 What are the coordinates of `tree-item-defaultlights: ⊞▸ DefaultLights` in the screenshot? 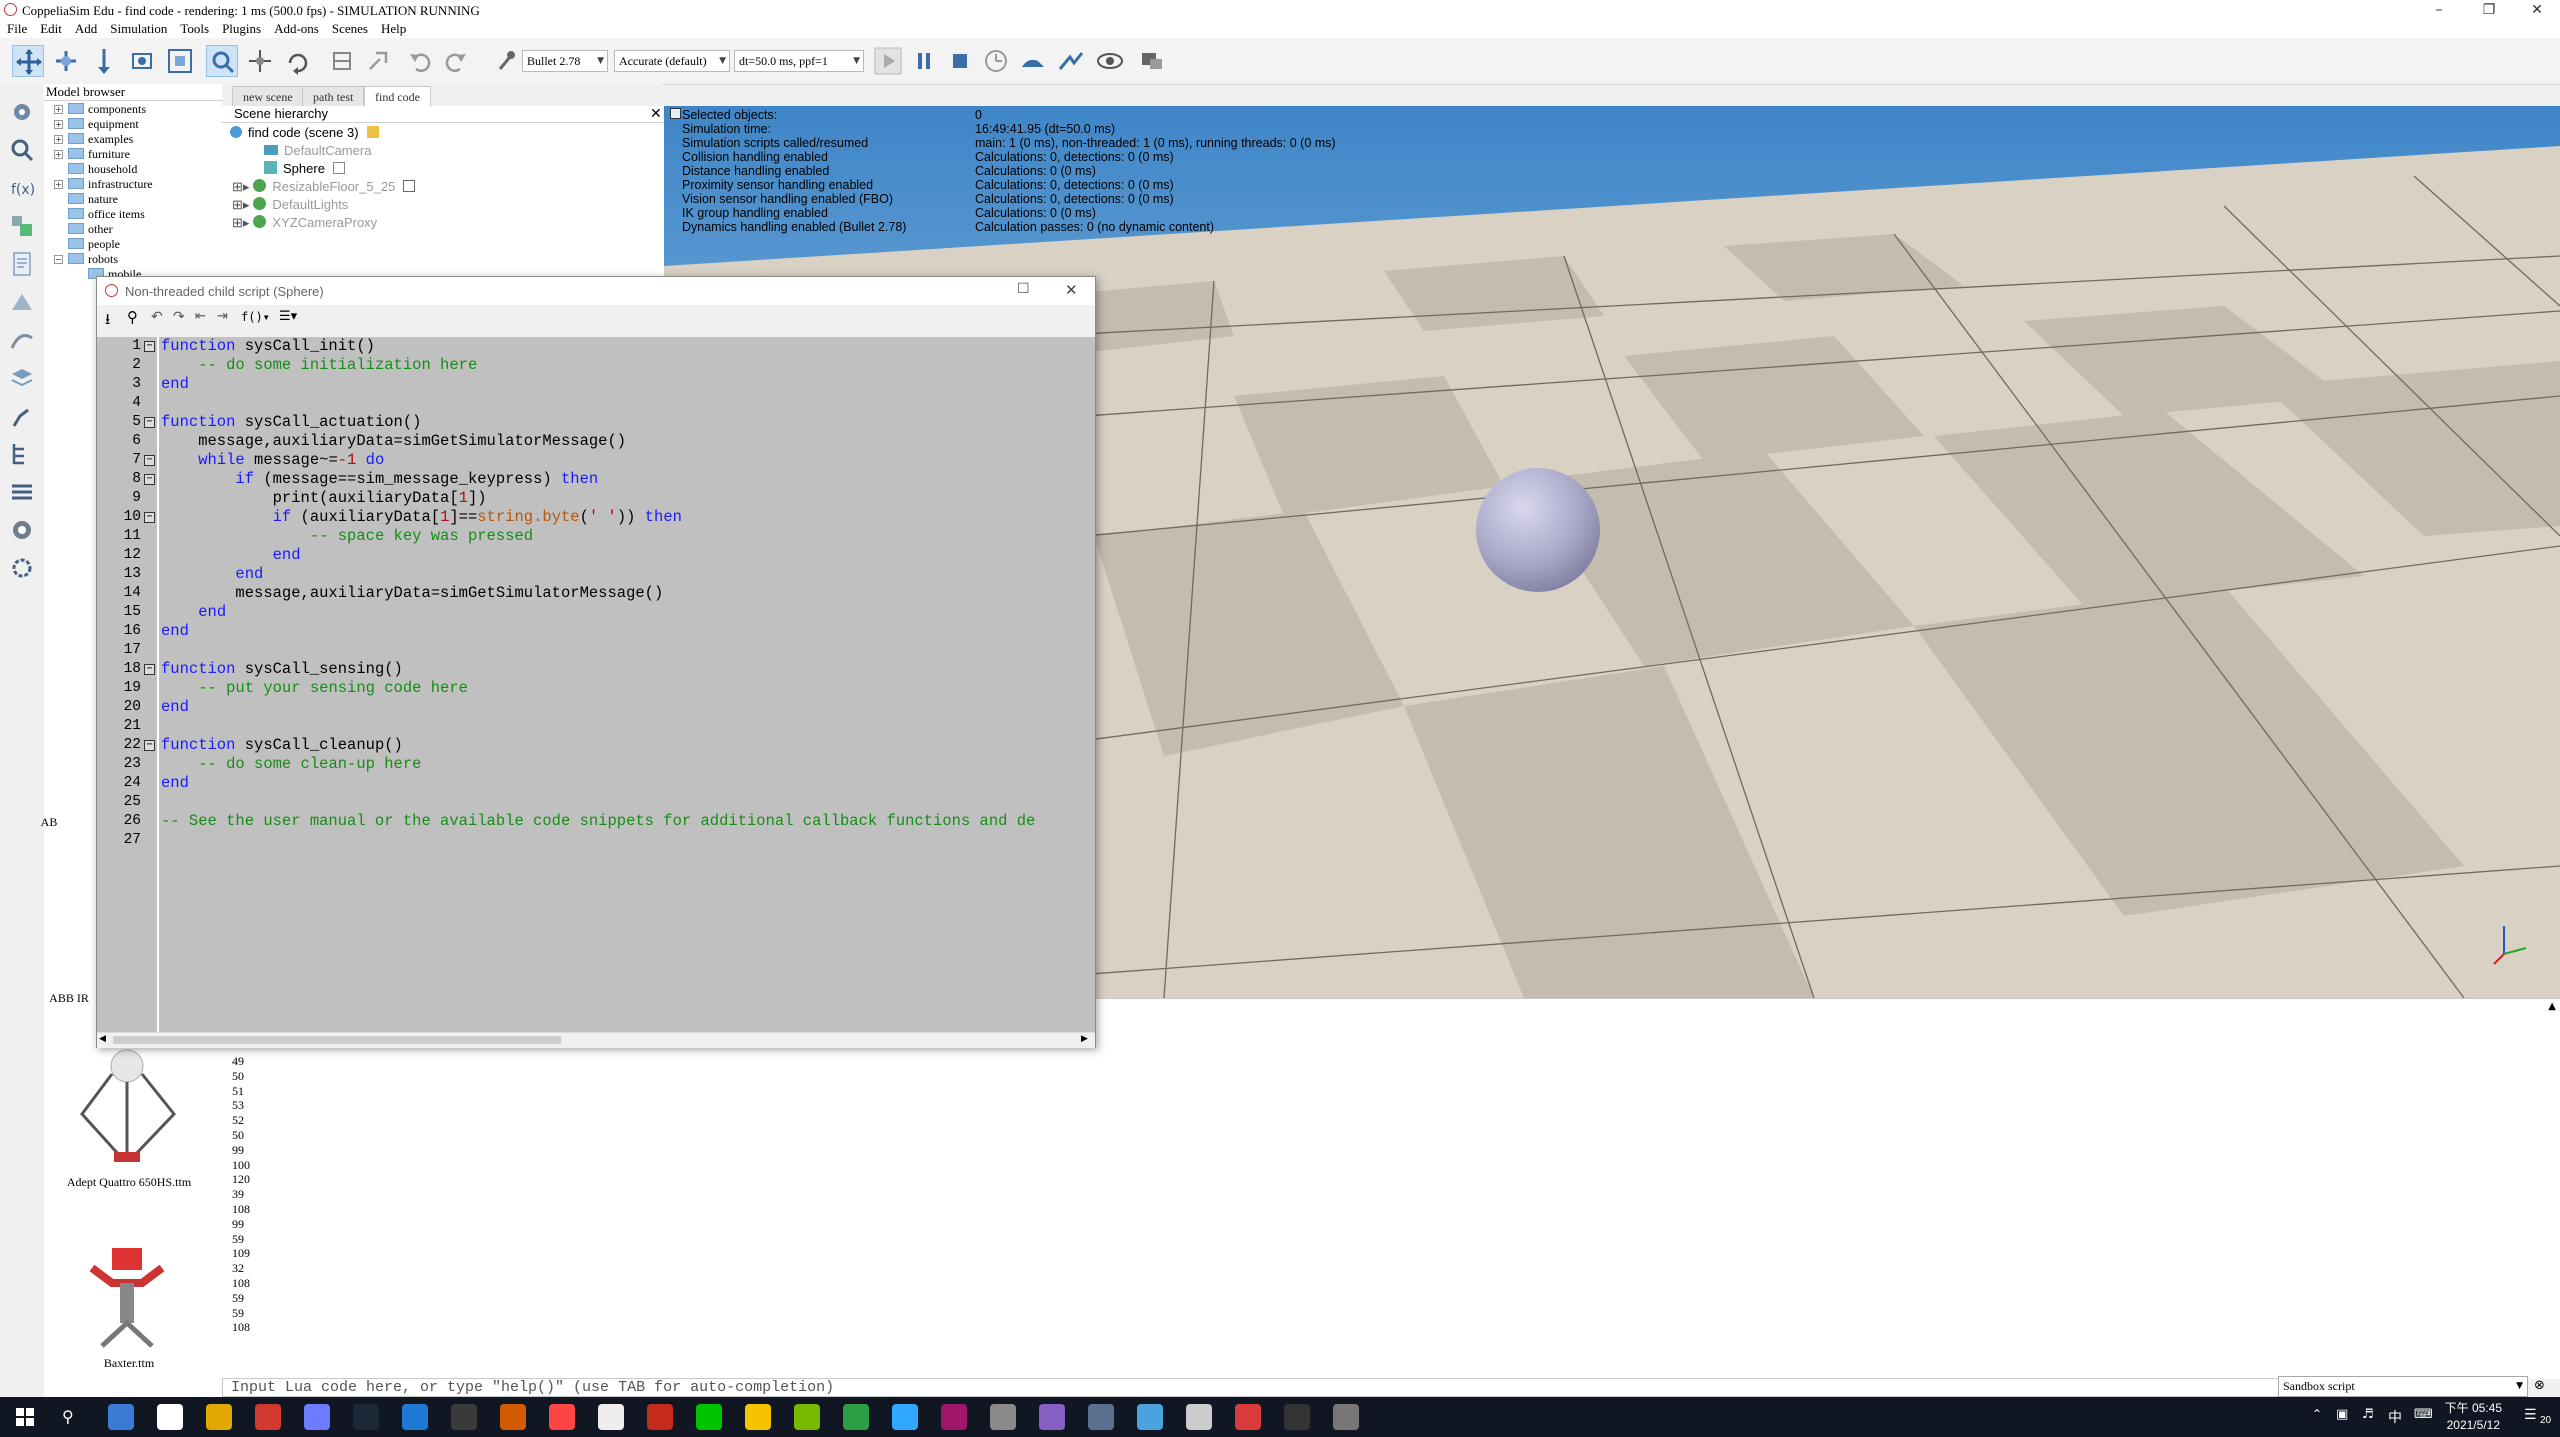 It's located at (290, 205).